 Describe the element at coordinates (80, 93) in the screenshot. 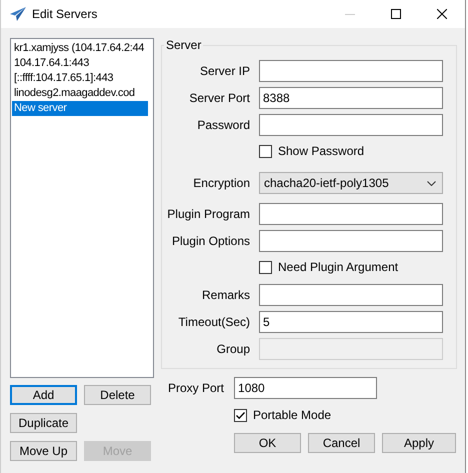

I see `server-list-item: linodesg2.maagaddev.cod` at that location.